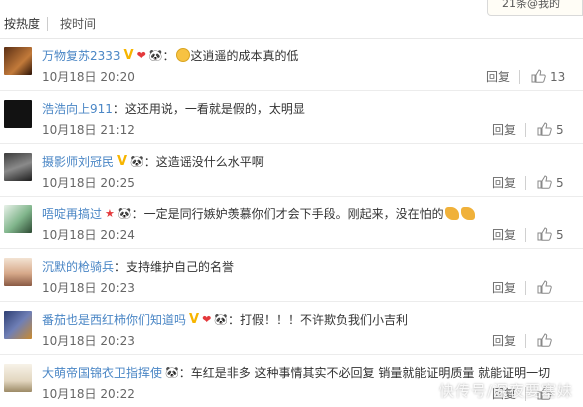 Image resolution: width=583 pixels, height=407 pixels. What do you see at coordinates (78, 267) in the screenshot?
I see `username-link: 沉默的枪骑兵` at bounding box center [78, 267].